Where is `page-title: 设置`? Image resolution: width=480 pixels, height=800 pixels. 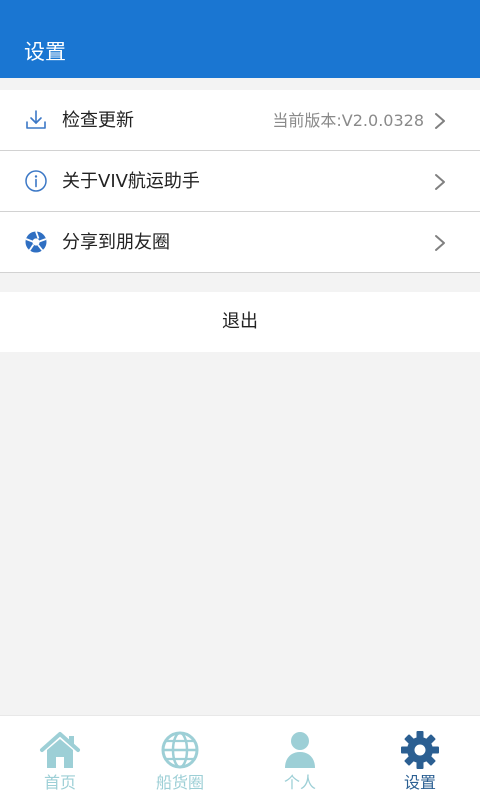
page-title: 设置 is located at coordinates (45, 52).